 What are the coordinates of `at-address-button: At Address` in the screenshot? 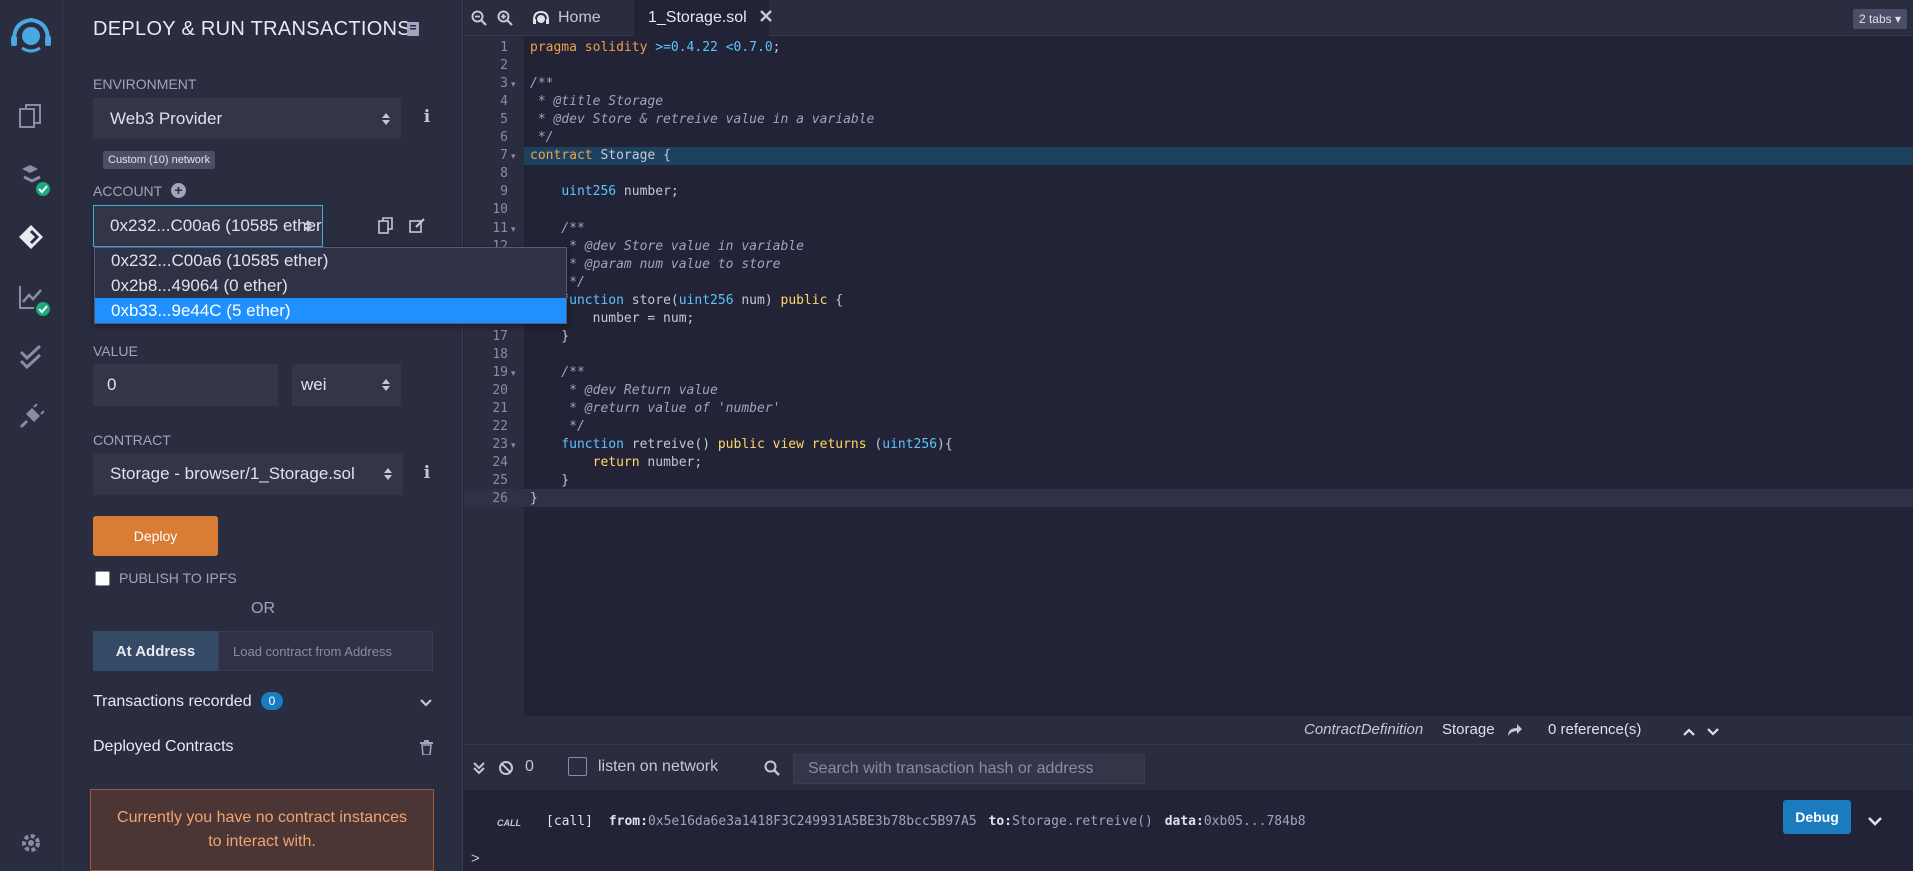 It's located at (155, 651).